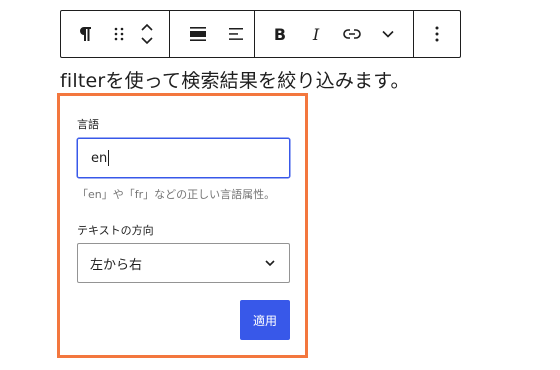 Image resolution: width=560 pixels, height=370 pixels. Describe the element at coordinates (147, 41) in the screenshot. I see `move-down-icon` at that location.